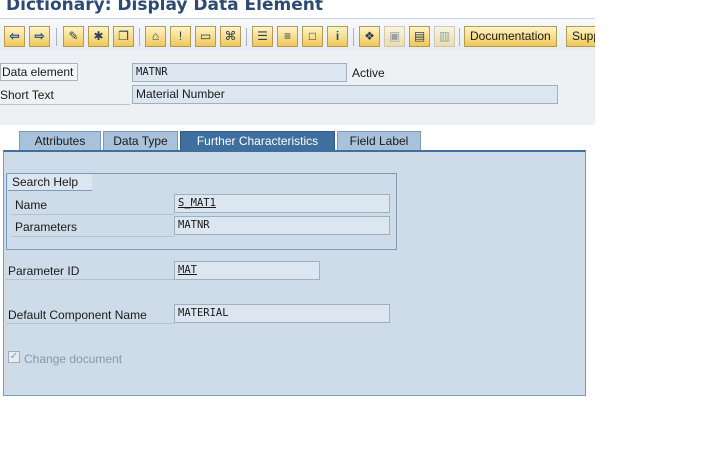  What do you see at coordinates (282, 313) in the screenshot?
I see `default-component-name-field: MATERIAL` at bounding box center [282, 313].